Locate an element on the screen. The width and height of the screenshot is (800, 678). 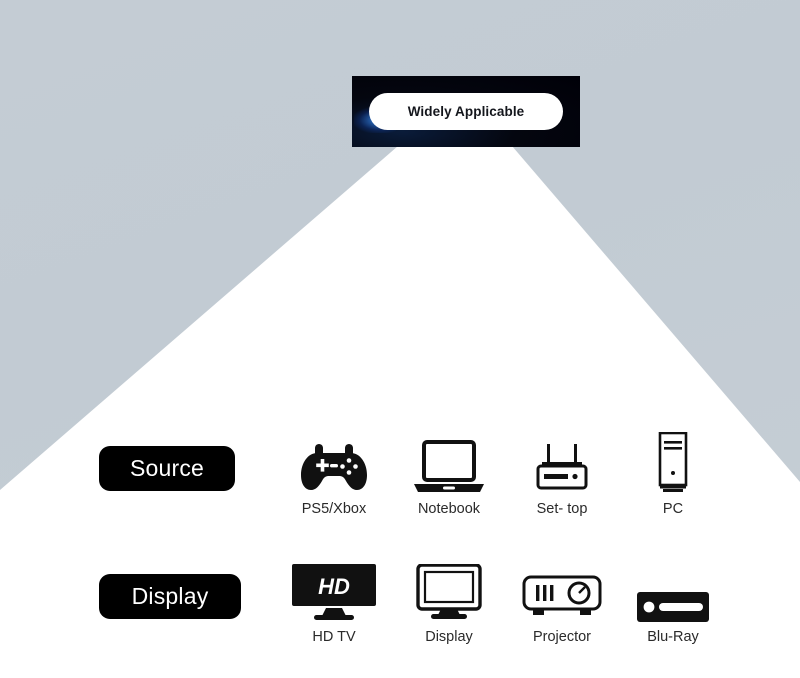
badge-label: Widely Applicable is located at coordinates (466, 111).